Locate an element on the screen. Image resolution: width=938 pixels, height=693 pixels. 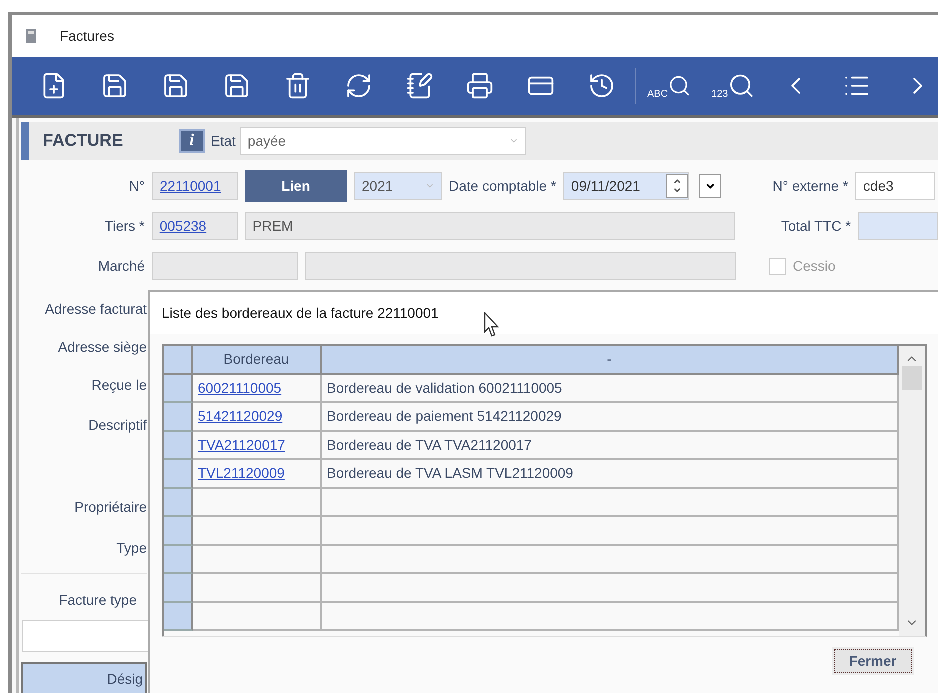
checkbox-label: Cessio is located at coordinates (814, 266).